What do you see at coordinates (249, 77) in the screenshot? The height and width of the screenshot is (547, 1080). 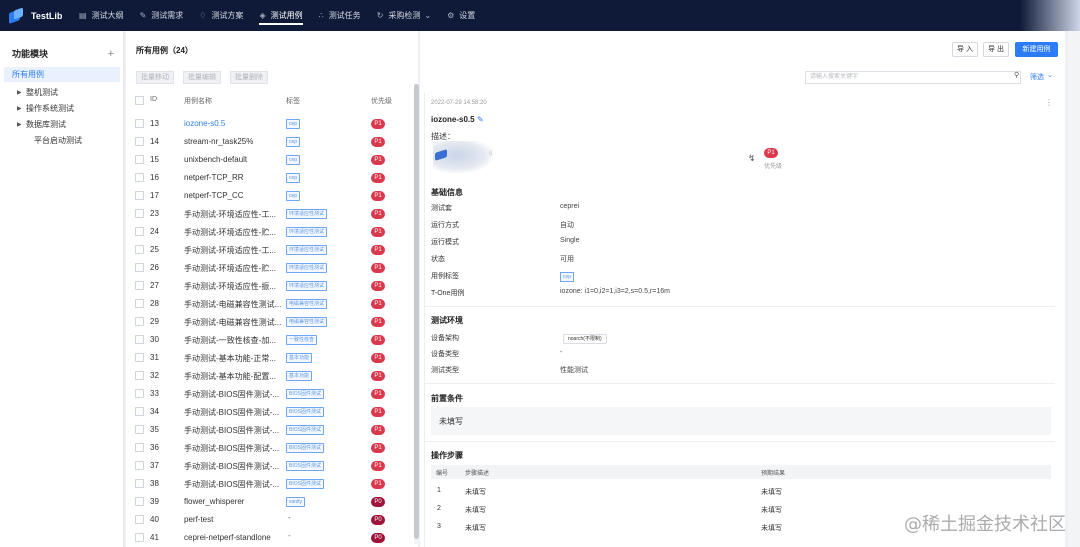 I see `bulk-delete-button: 批量删除` at bounding box center [249, 77].